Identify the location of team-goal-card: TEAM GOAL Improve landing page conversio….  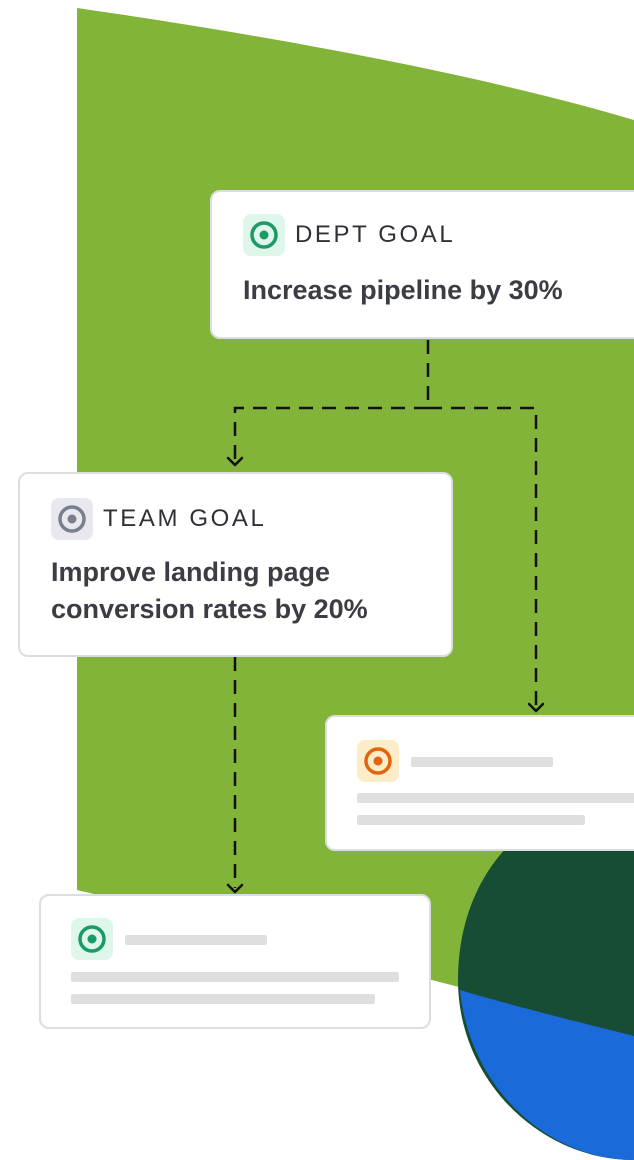
(235, 564).